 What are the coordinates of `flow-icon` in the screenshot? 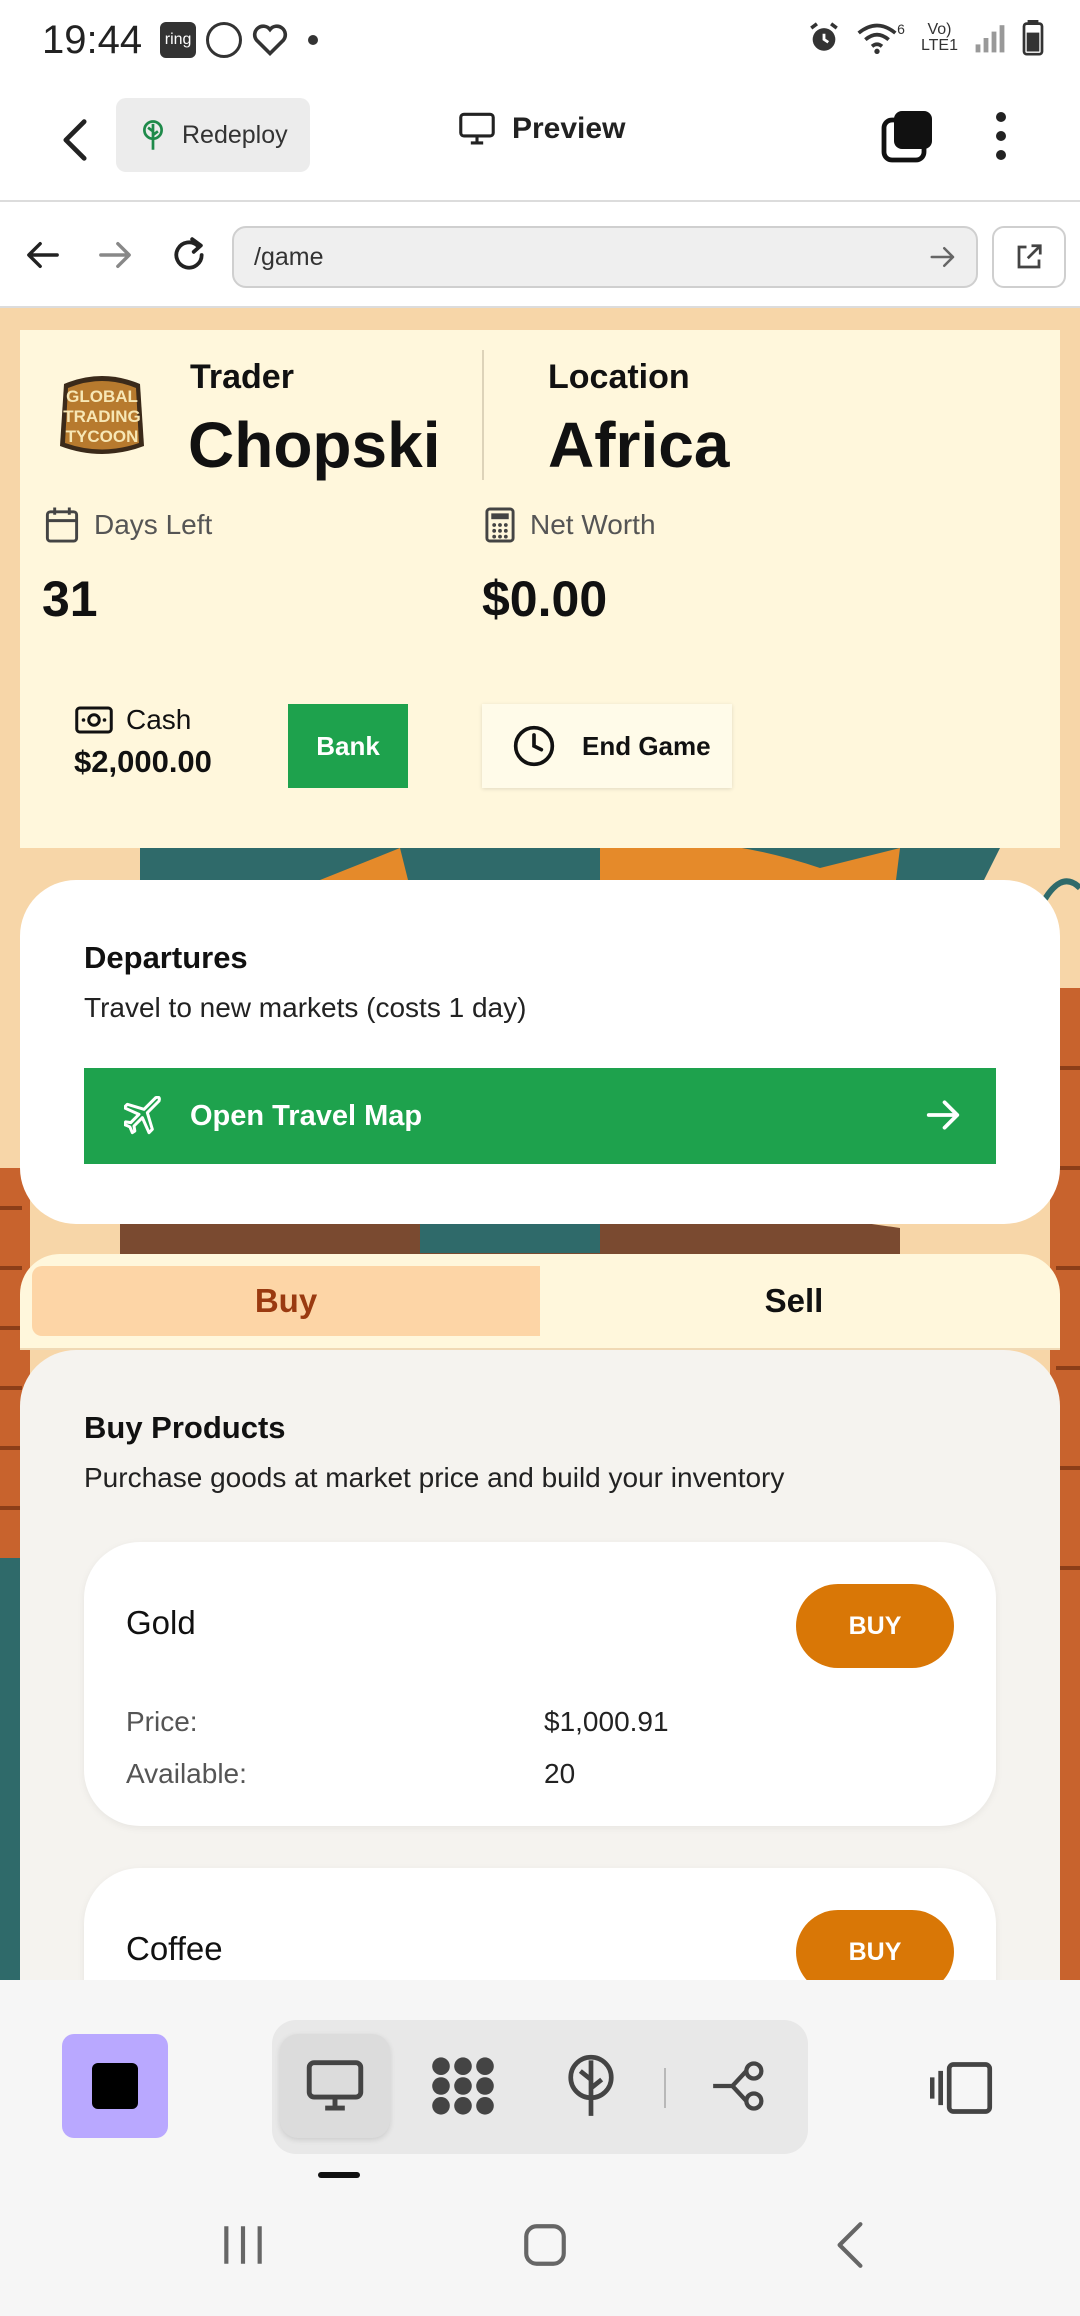 It's located at (738, 2086).